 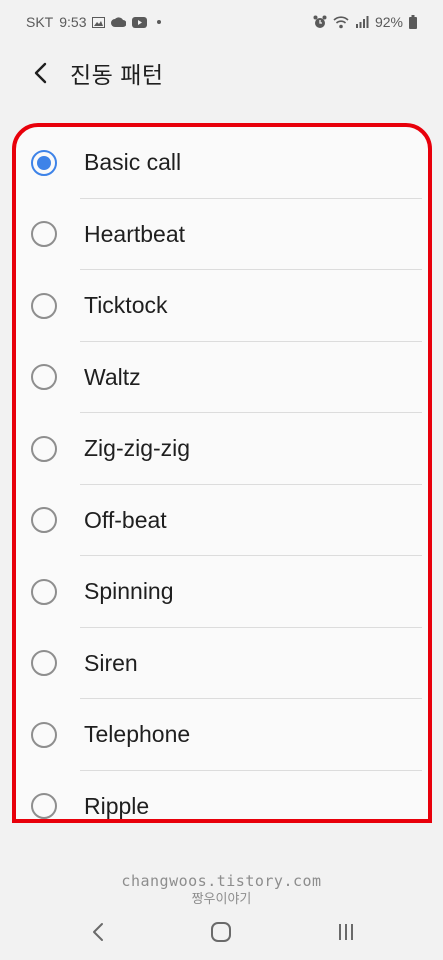 What do you see at coordinates (222, 663) in the screenshot?
I see `list-item-siren: Siren` at bounding box center [222, 663].